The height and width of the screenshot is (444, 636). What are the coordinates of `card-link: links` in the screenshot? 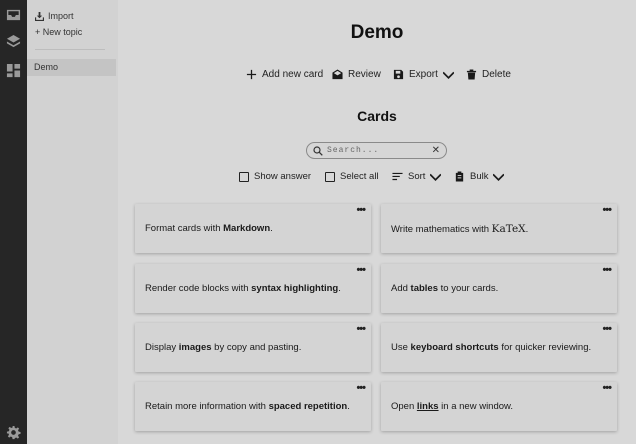 It's located at (428, 406).